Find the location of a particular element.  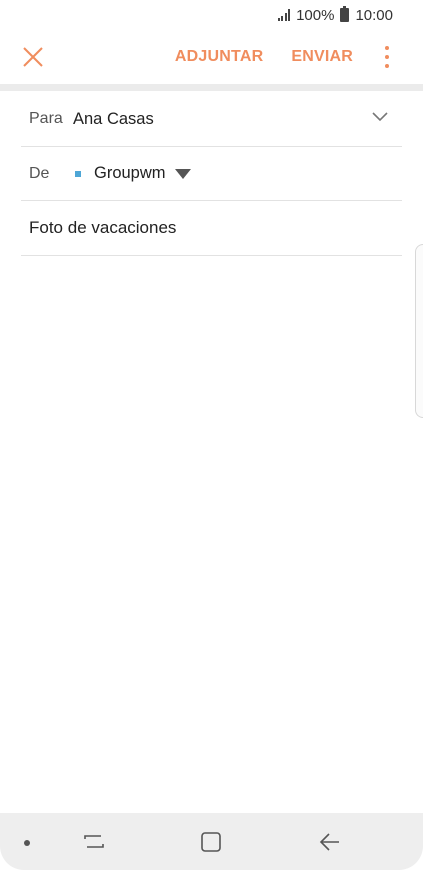

home-icon is located at coordinates (211, 842).